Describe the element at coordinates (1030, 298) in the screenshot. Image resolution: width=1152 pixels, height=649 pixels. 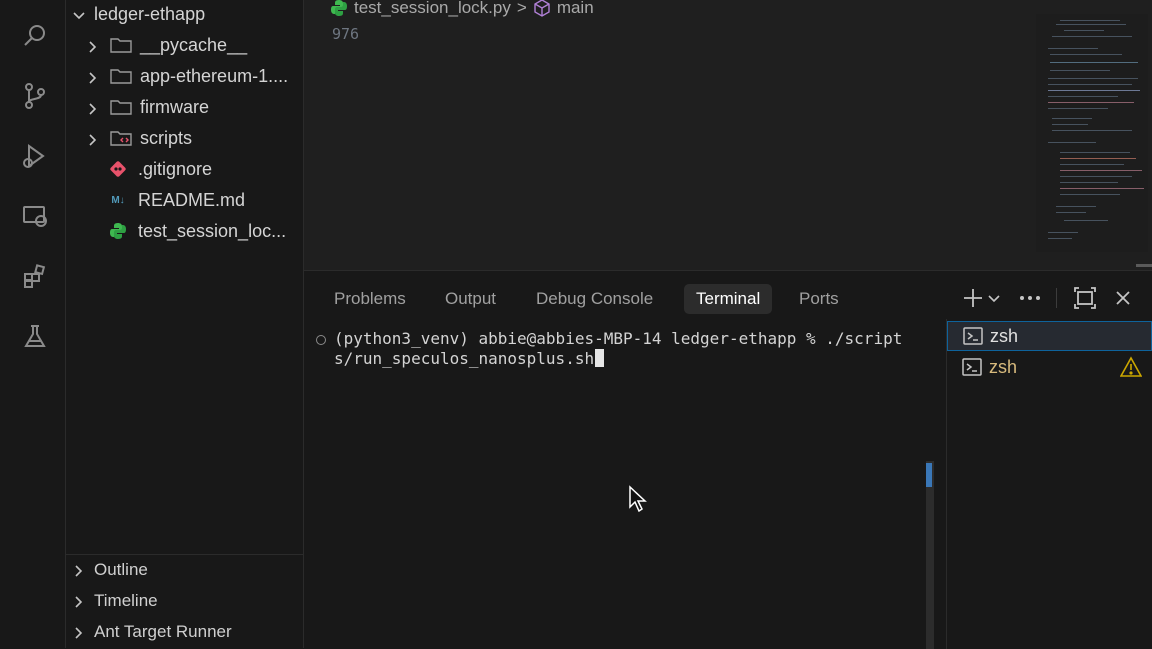
I see `more-actions-icon` at that location.